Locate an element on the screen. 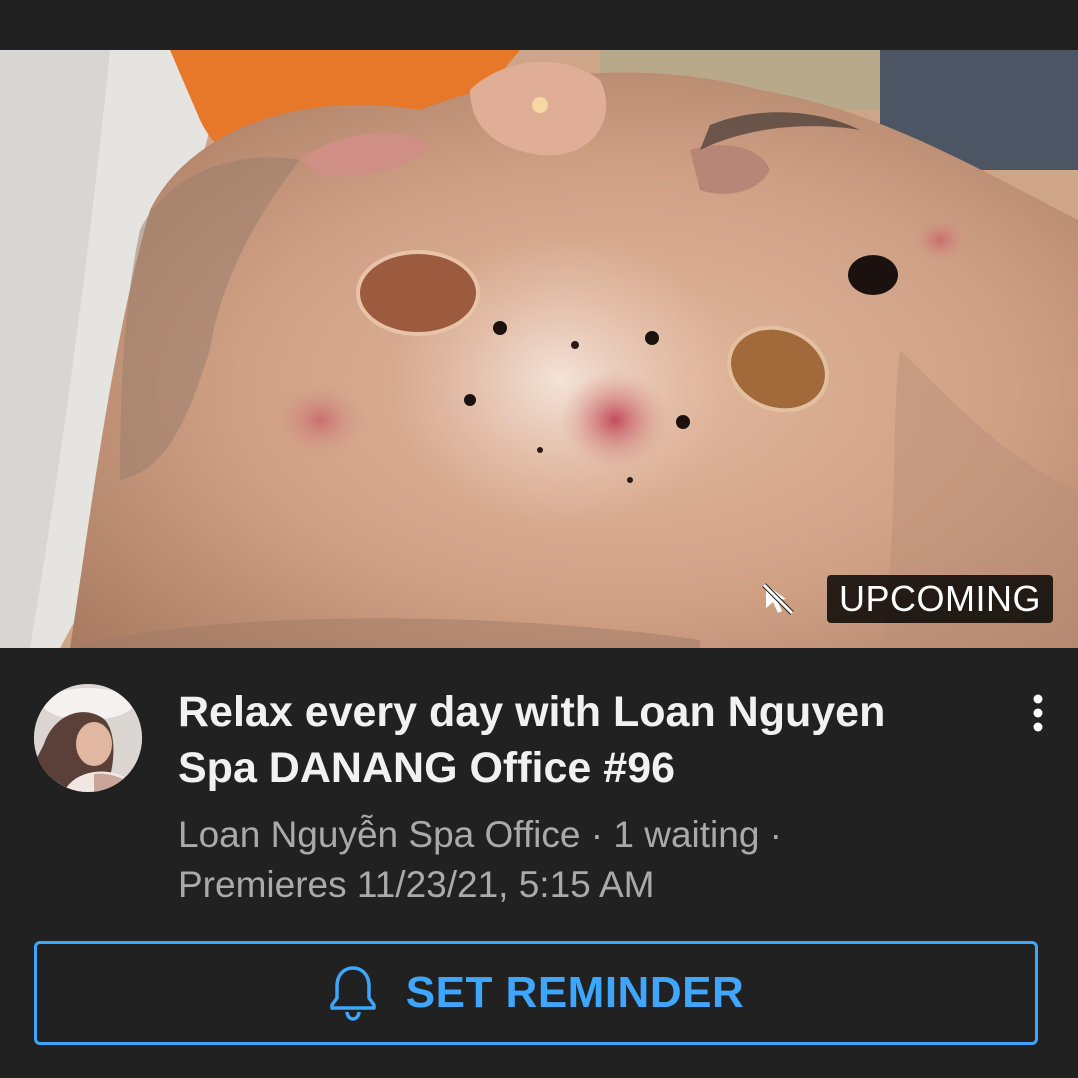 This screenshot has width=1078, height=1078. set-reminder-button: SET REMINDER is located at coordinates (536, 993).